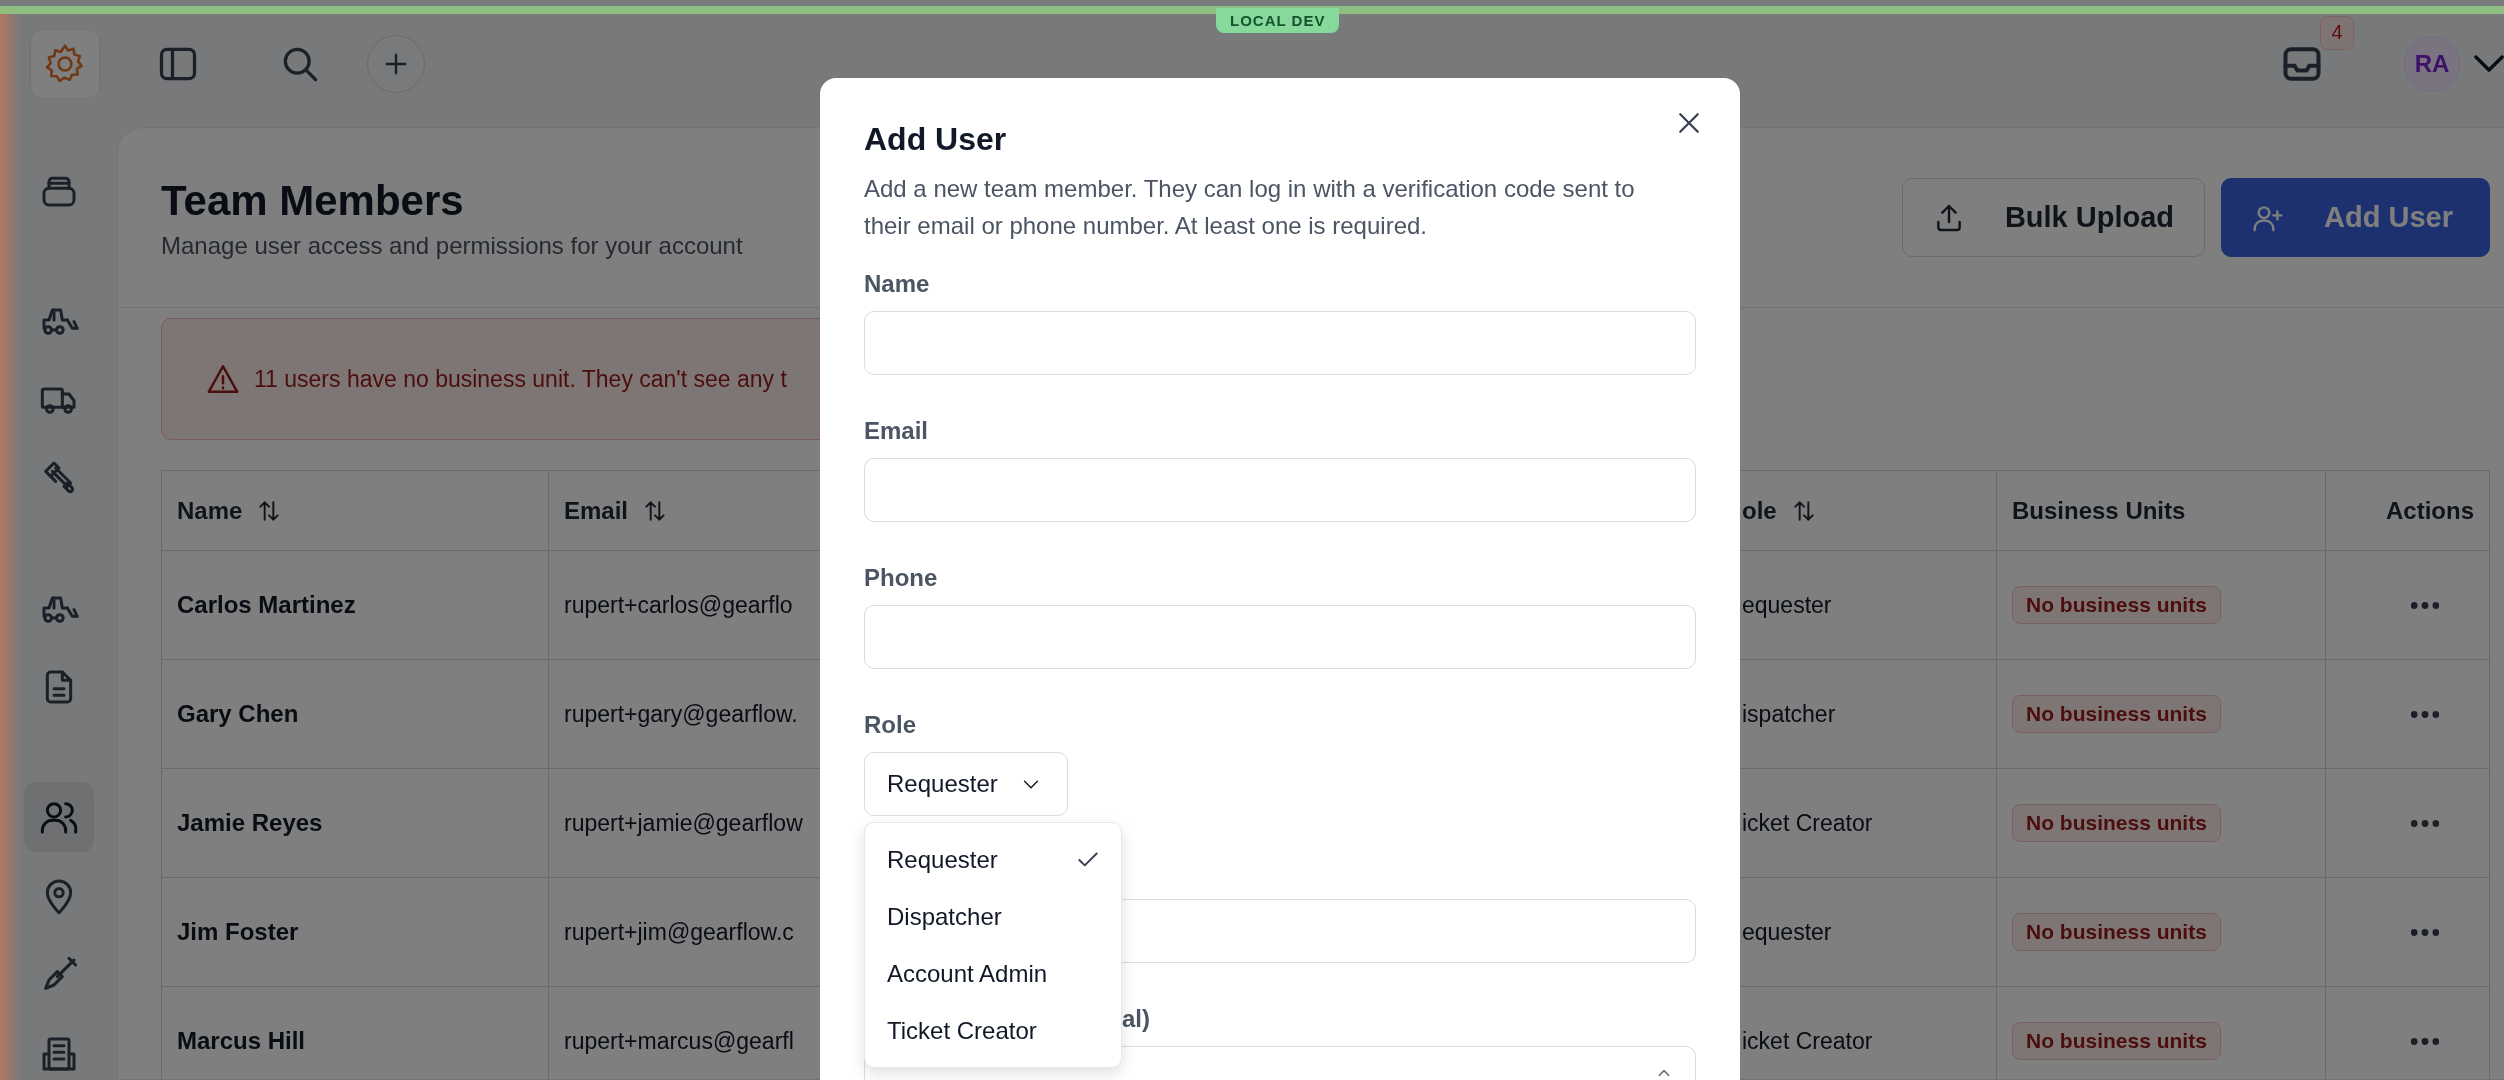  What do you see at coordinates (58, 817) in the screenshot?
I see `sidebar-item` at bounding box center [58, 817].